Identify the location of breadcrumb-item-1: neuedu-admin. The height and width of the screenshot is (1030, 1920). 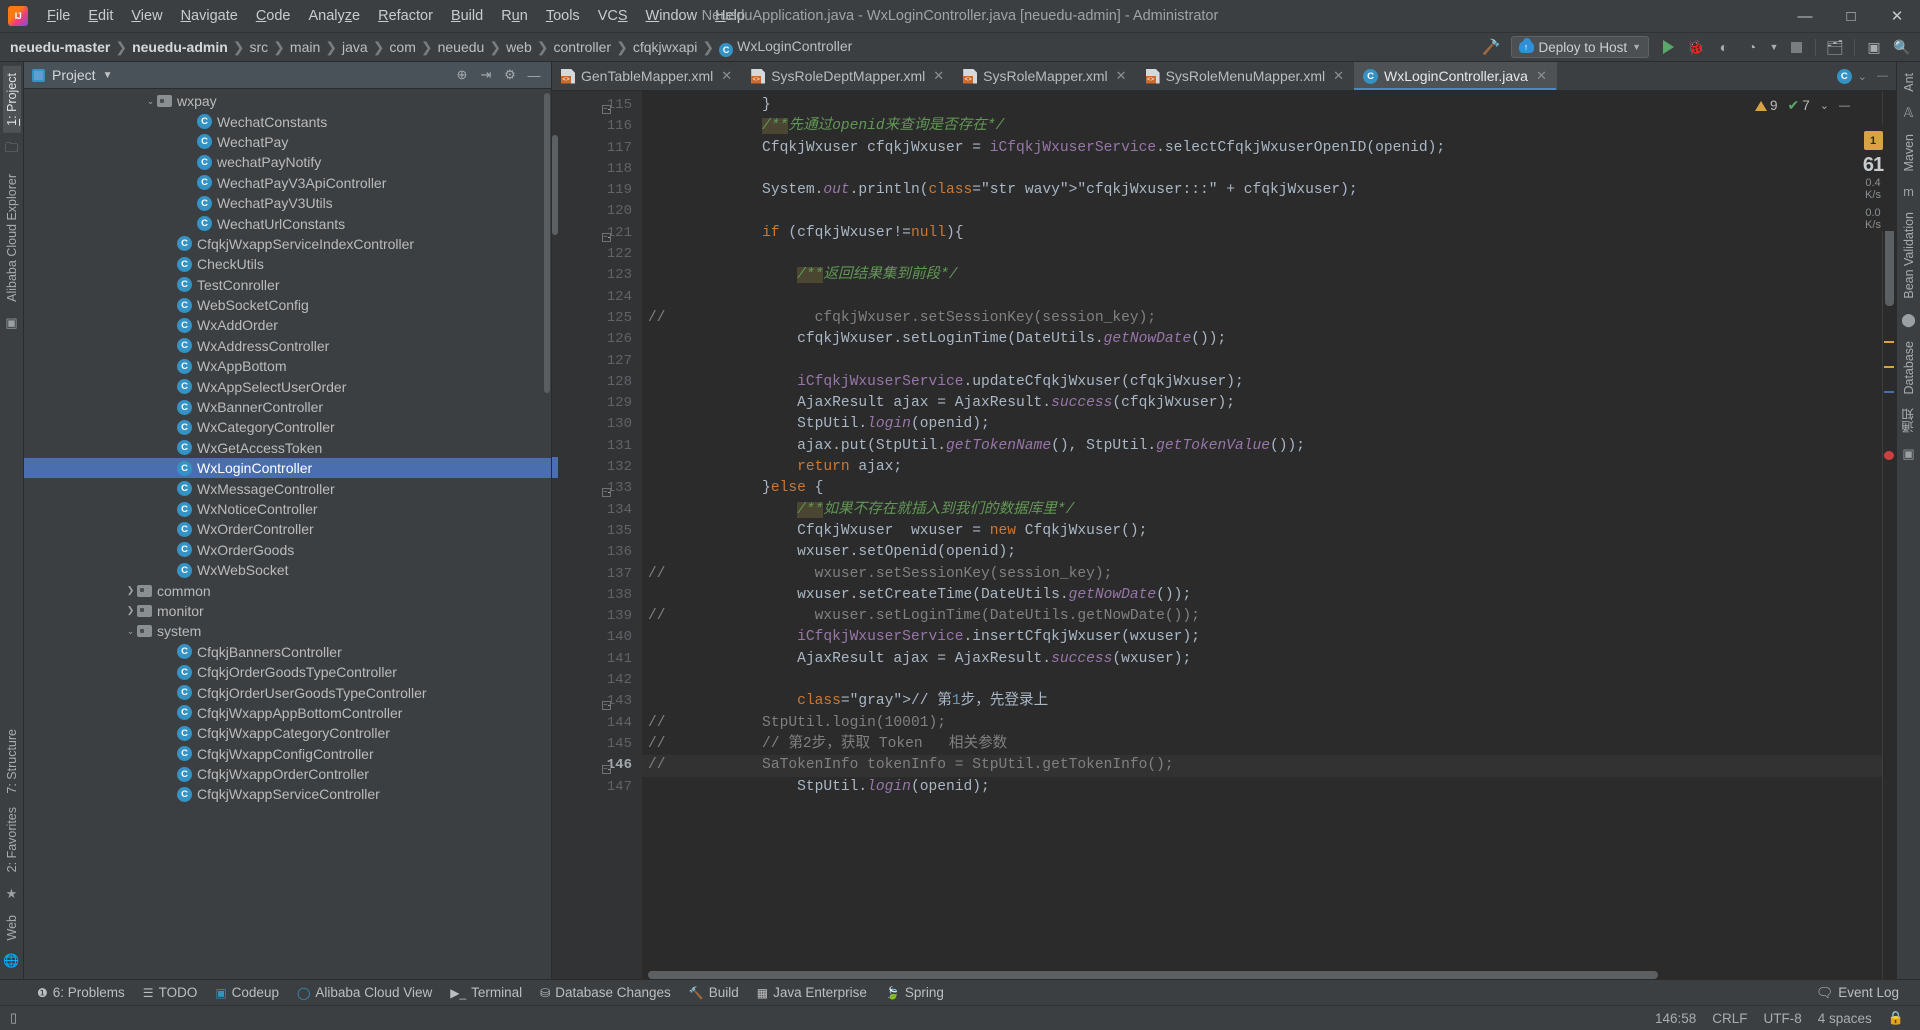
(180, 47).